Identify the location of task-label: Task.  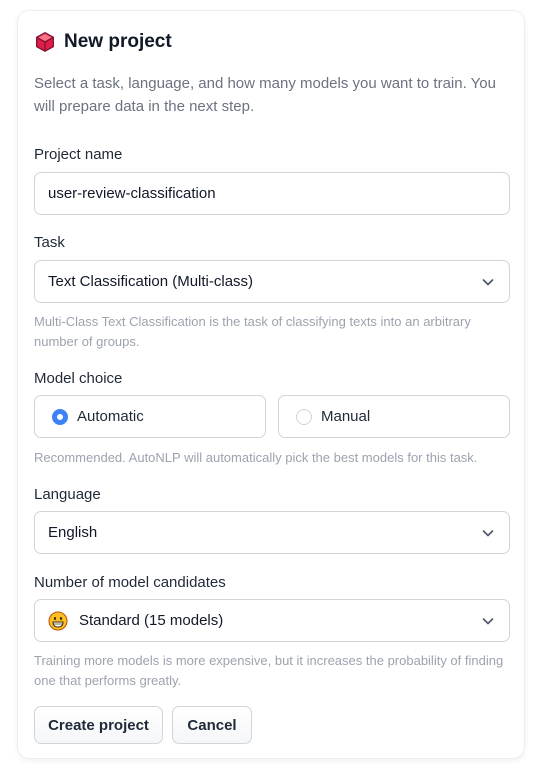
(49, 242).